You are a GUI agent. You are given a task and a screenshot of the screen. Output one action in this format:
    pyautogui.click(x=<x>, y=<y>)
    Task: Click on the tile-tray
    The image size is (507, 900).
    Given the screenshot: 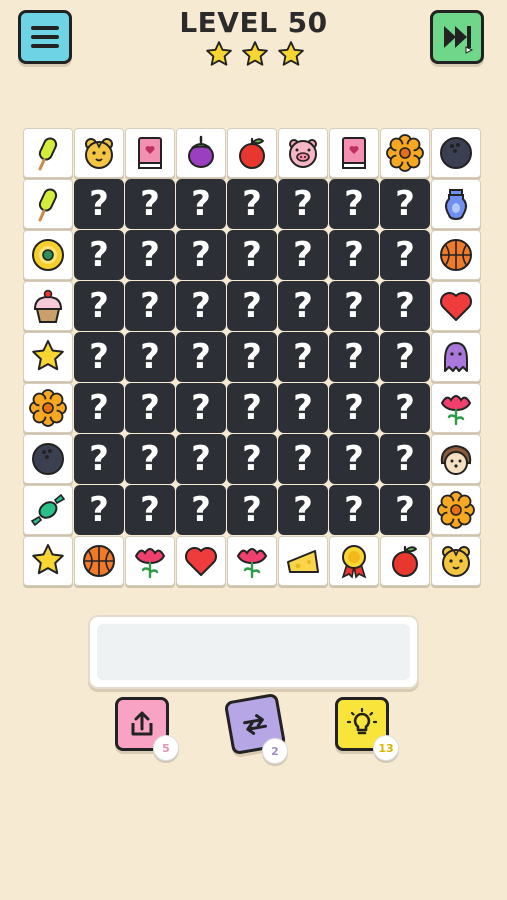 What is the action you would take?
    pyautogui.click(x=253, y=652)
    